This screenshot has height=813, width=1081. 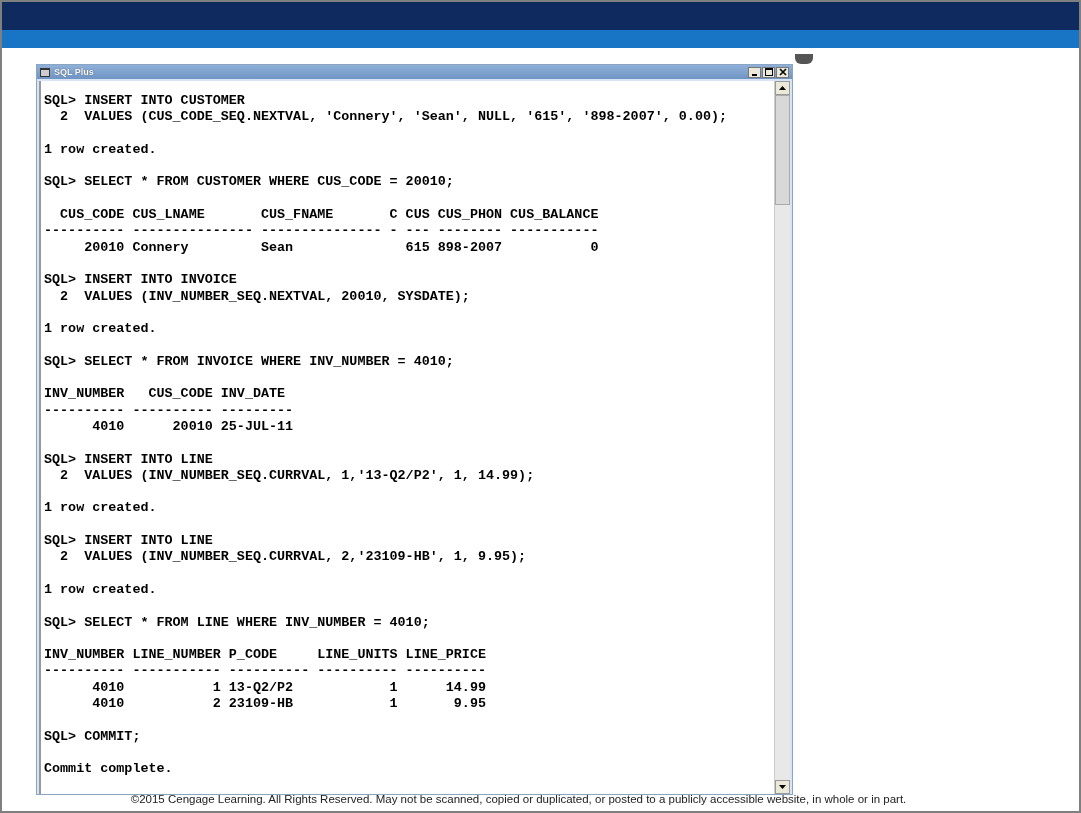 What do you see at coordinates (193, 427) in the screenshot?
I see `console-line: 4010 20010 25-JUL-11` at bounding box center [193, 427].